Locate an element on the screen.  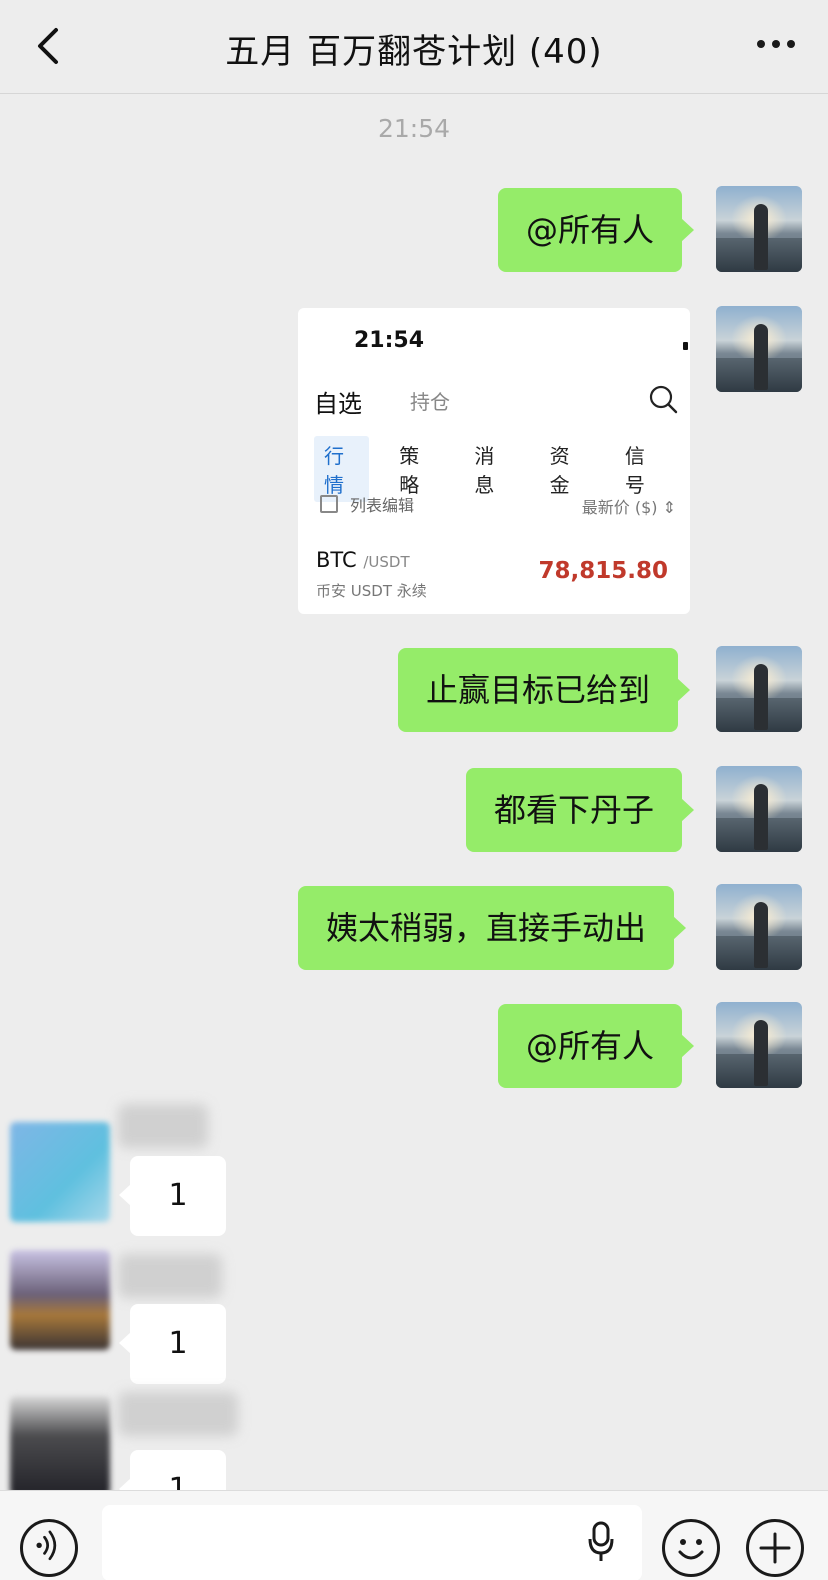
card-symbol: BTC /USDT is located at coordinates (363, 560).